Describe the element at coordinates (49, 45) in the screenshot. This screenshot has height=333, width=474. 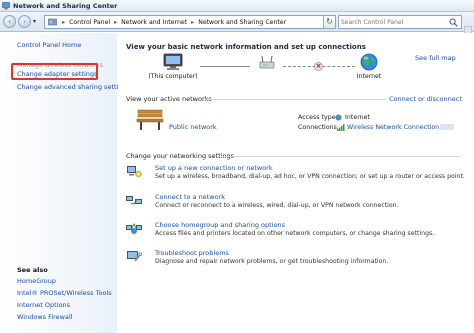
I see `sidebar-item-control-panel-home: Control Panel Home` at that location.